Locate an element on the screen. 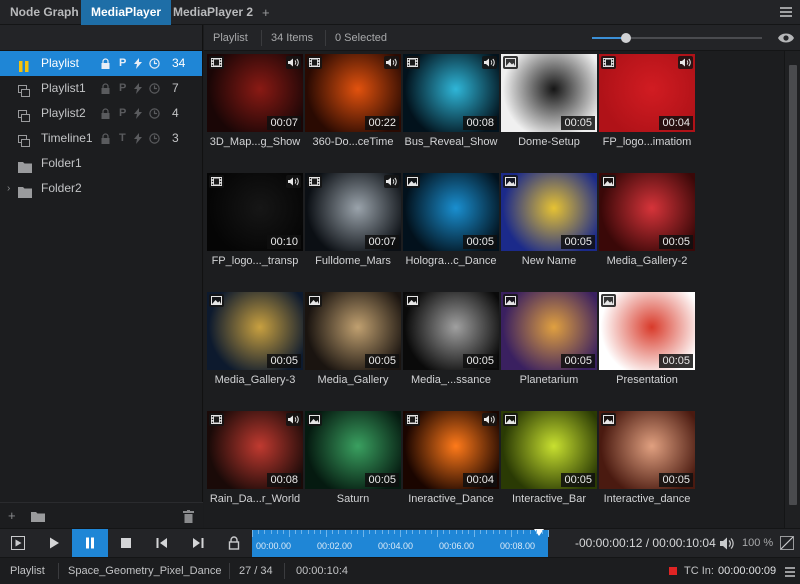 Image resolution: width=800 pixels, height=584 pixels. media-tile: 00:05 New Name is located at coordinates (549, 222).